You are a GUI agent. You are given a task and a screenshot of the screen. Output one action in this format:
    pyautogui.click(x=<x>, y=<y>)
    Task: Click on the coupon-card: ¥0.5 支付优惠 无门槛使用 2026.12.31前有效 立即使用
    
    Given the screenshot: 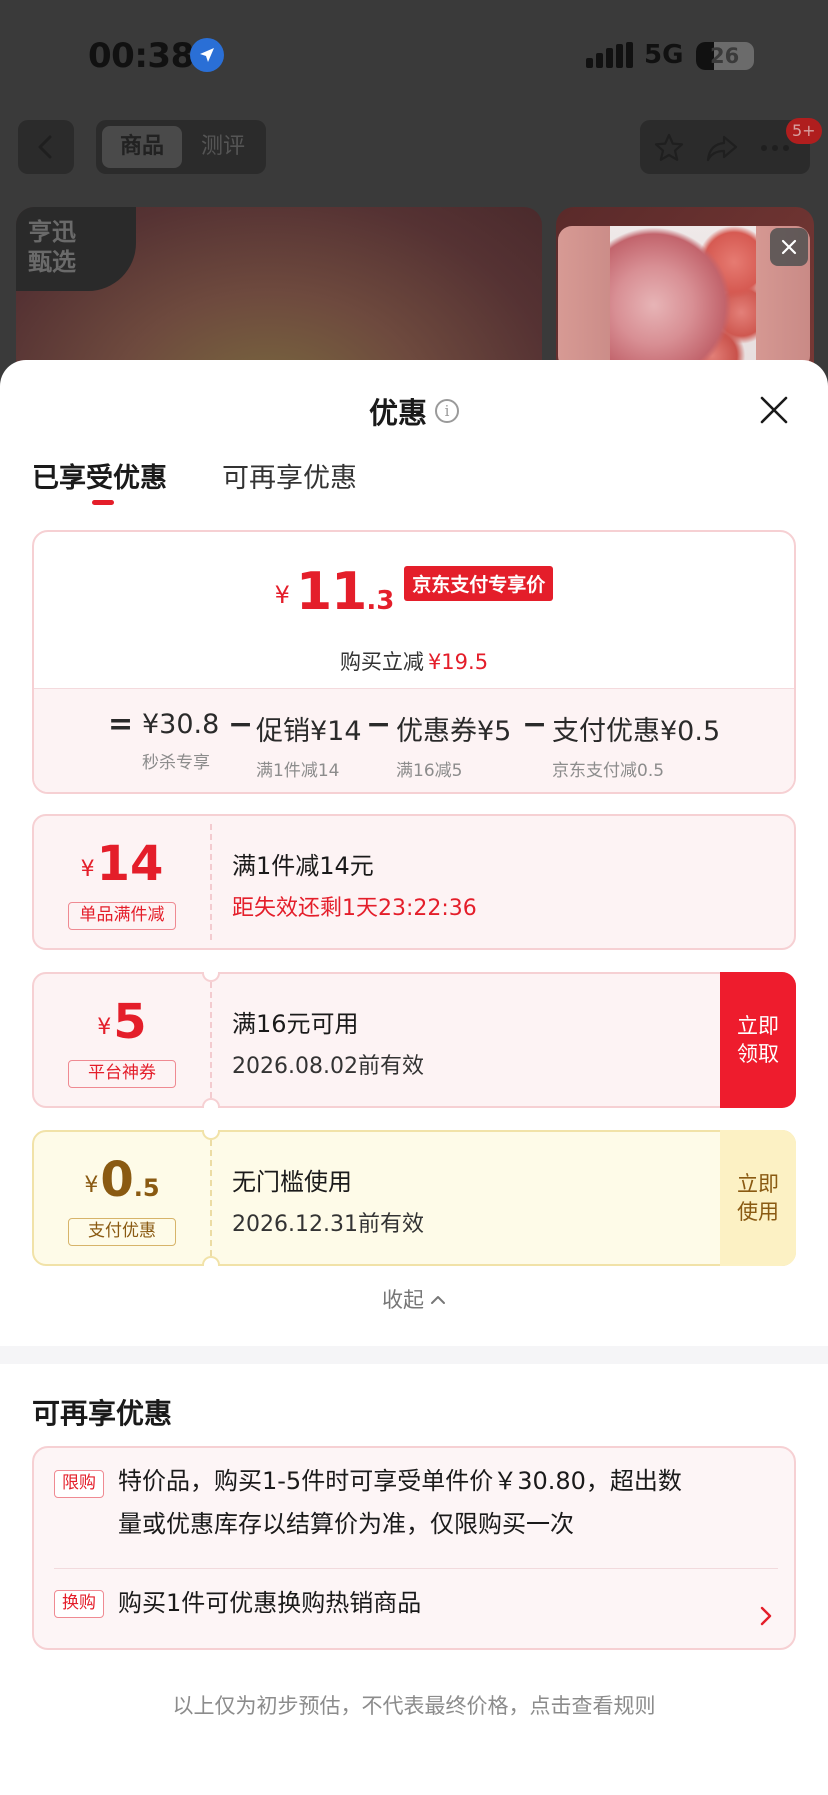 What is the action you would take?
    pyautogui.click(x=414, y=1198)
    